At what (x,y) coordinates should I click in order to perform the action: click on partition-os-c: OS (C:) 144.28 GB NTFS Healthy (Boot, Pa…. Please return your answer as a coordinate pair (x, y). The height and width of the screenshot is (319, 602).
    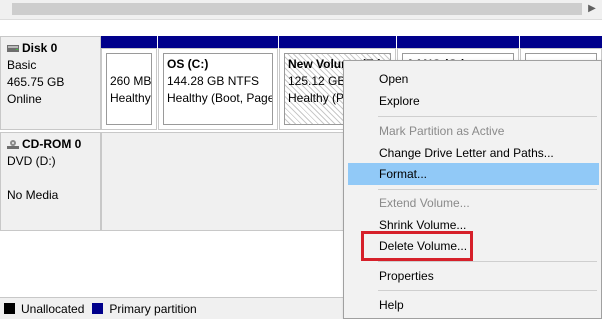
    Looking at the image, I should click on (218, 83).